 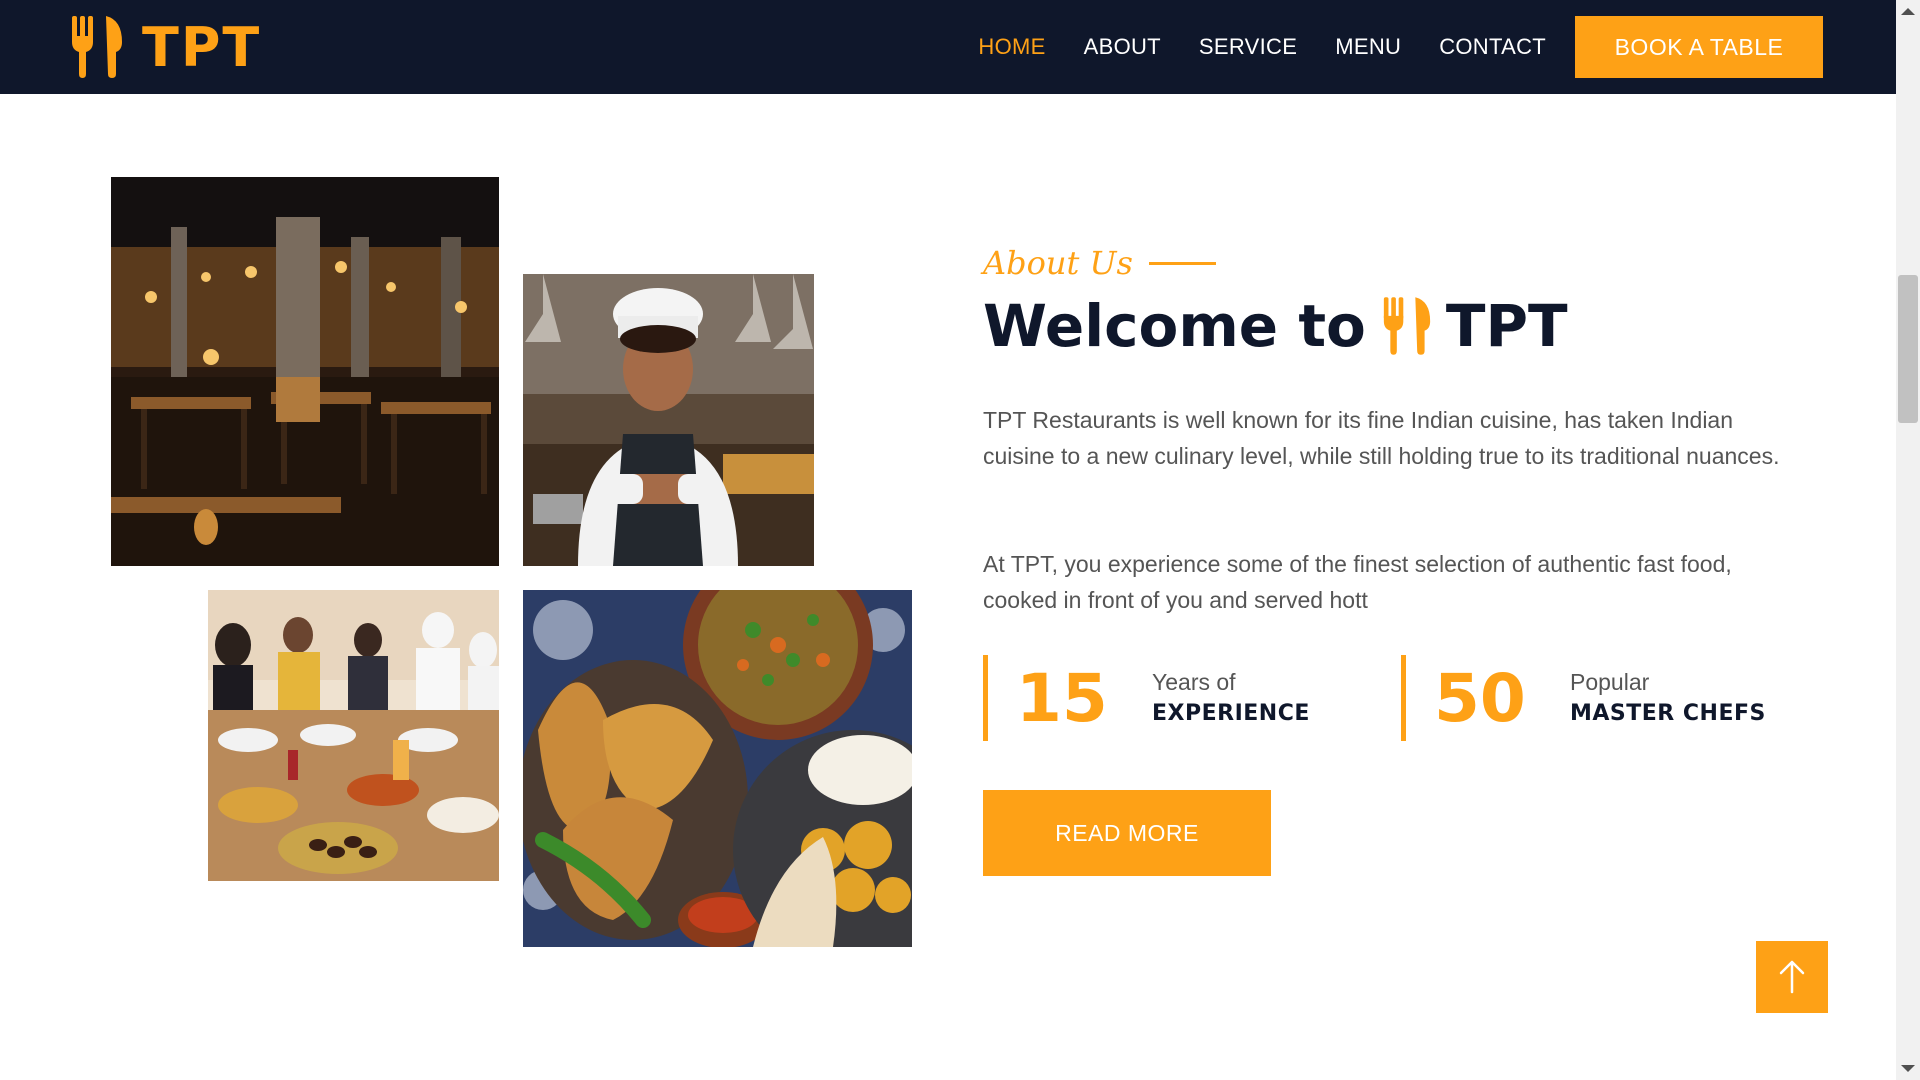 I want to click on headline-brand: TPT, so click(x=1506, y=326).